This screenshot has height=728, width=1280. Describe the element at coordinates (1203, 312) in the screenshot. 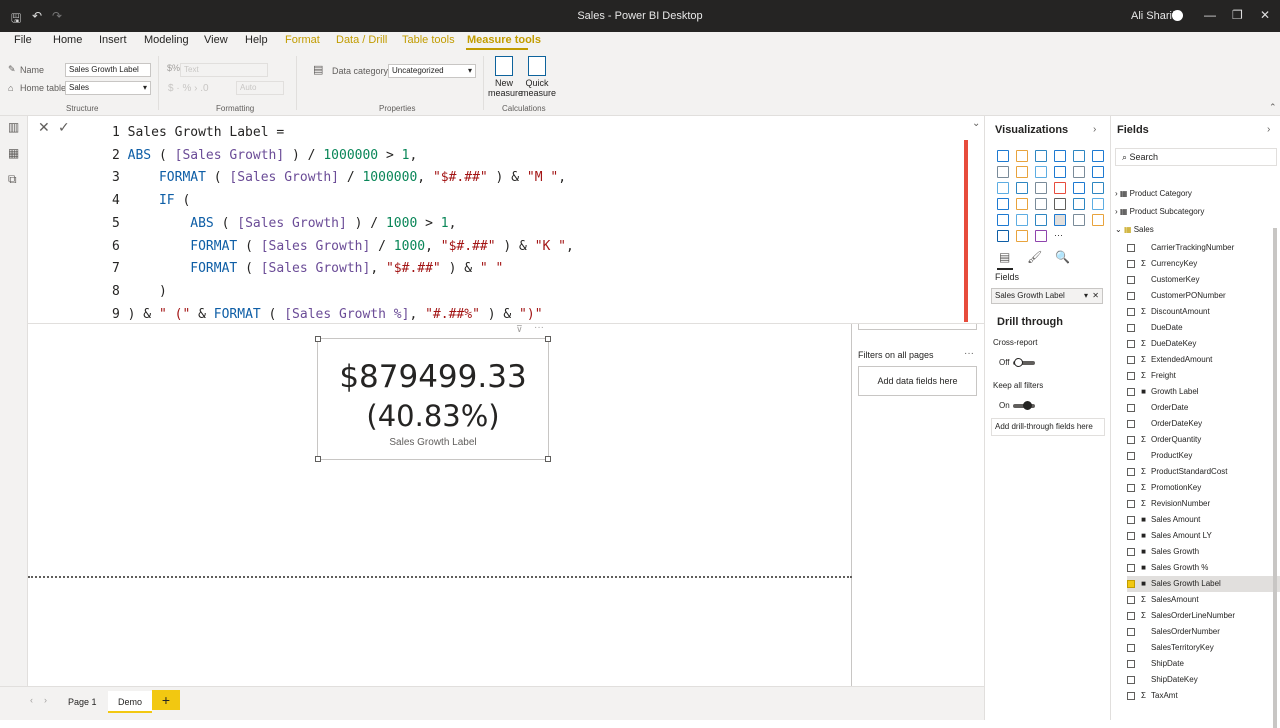

I see `field-item: Σ DiscountAmount` at that location.